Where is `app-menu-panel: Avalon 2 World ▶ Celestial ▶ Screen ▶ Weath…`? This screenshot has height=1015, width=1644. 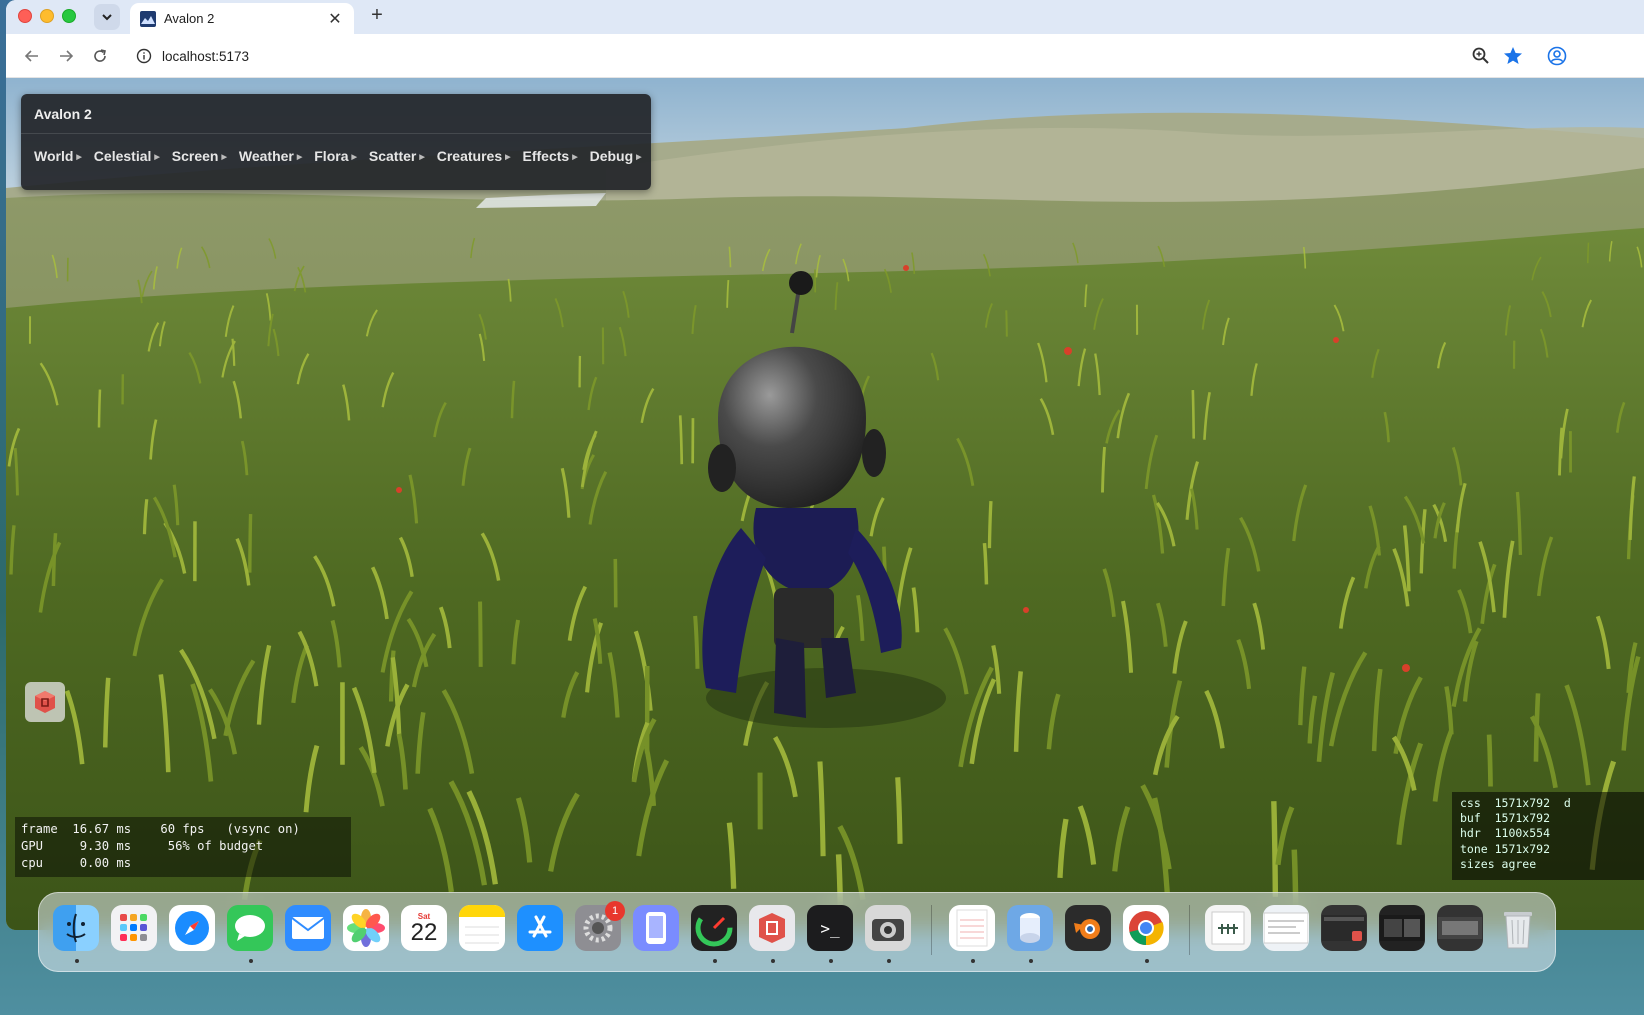 app-menu-panel: Avalon 2 World ▶ Celestial ▶ Screen ▶ Weath… is located at coordinates (336, 142).